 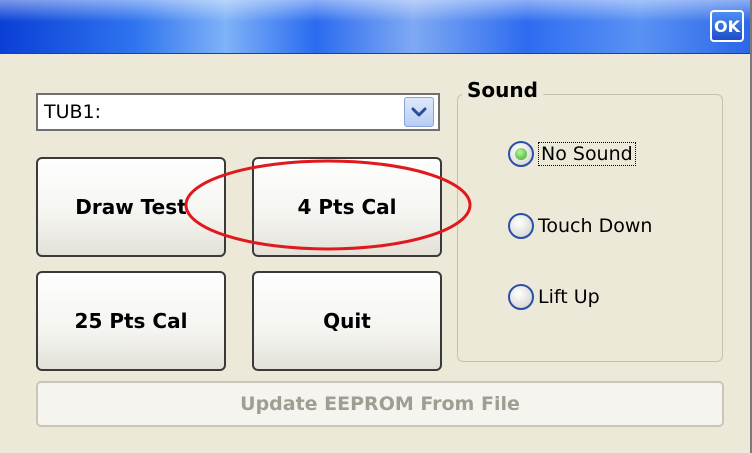 I want to click on twentyfive-pts-cal-button: 25 Pts Cal, so click(x=131, y=321).